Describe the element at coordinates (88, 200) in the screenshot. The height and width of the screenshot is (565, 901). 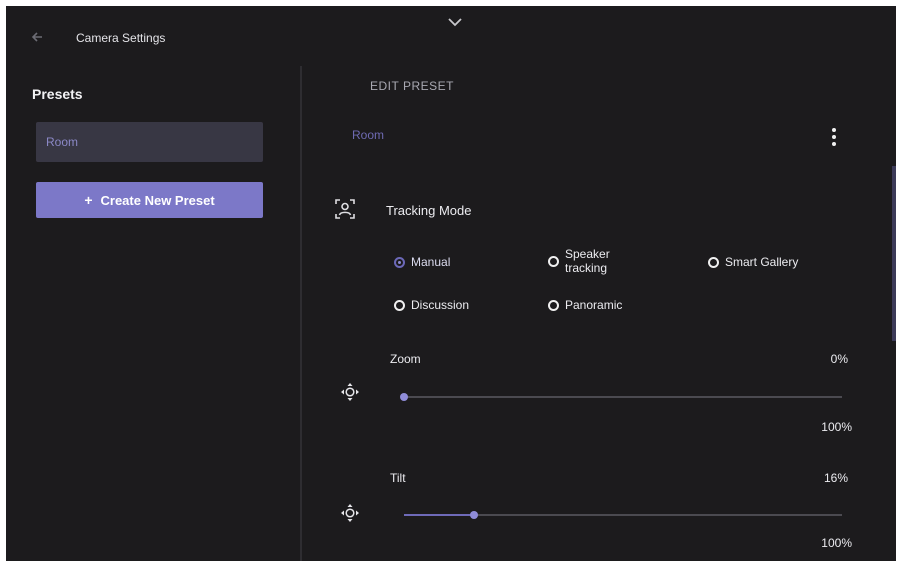
I see `plus-icon: +` at that location.